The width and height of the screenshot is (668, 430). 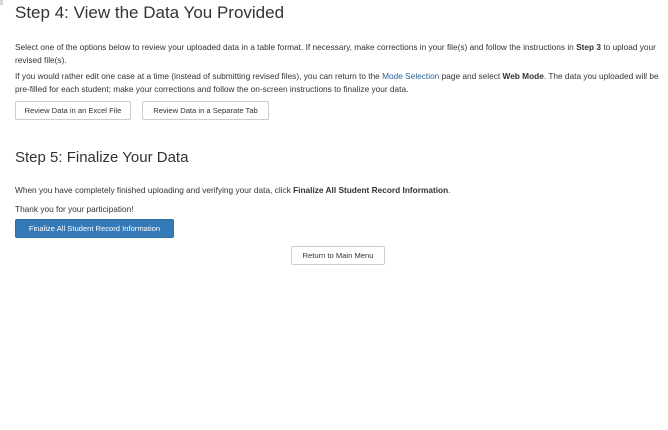 I want to click on web-mode-bold: Web Mode, so click(x=523, y=76).